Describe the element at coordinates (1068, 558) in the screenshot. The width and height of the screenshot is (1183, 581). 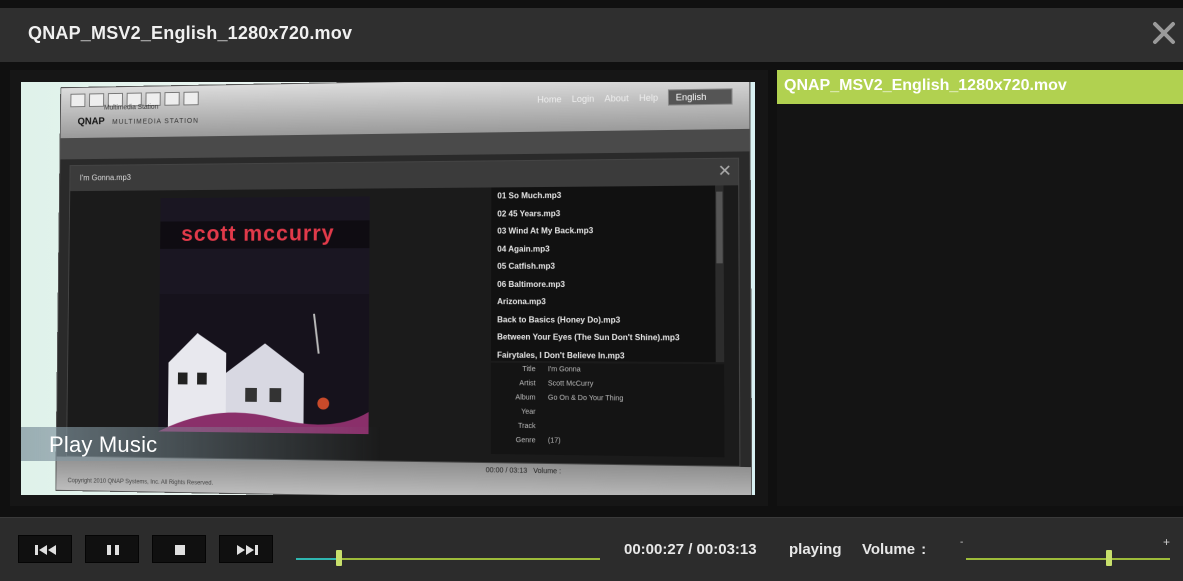
I see `volume-slider` at that location.